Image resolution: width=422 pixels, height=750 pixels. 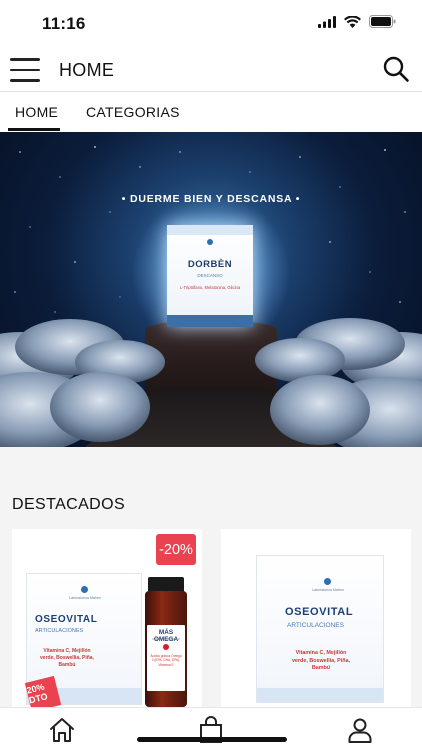 What do you see at coordinates (382, 21) in the screenshot?
I see `battery-icon` at bounding box center [382, 21].